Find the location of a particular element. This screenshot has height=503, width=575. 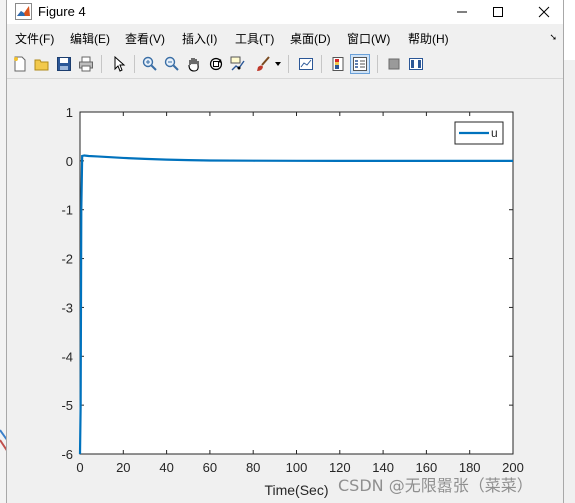

hand-icon is located at coordinates (193, 65).